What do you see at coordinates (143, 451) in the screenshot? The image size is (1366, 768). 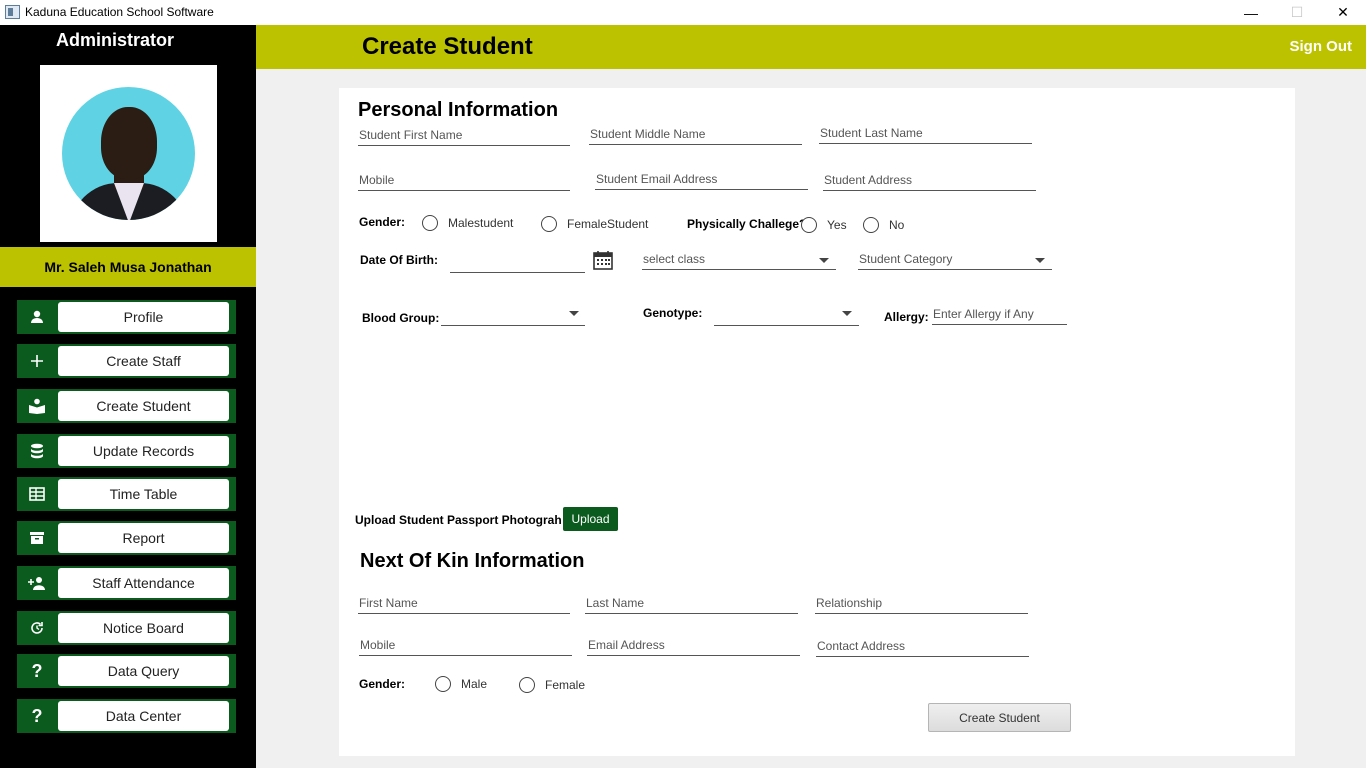 I see `sidebar-item-label: Update Records` at bounding box center [143, 451].